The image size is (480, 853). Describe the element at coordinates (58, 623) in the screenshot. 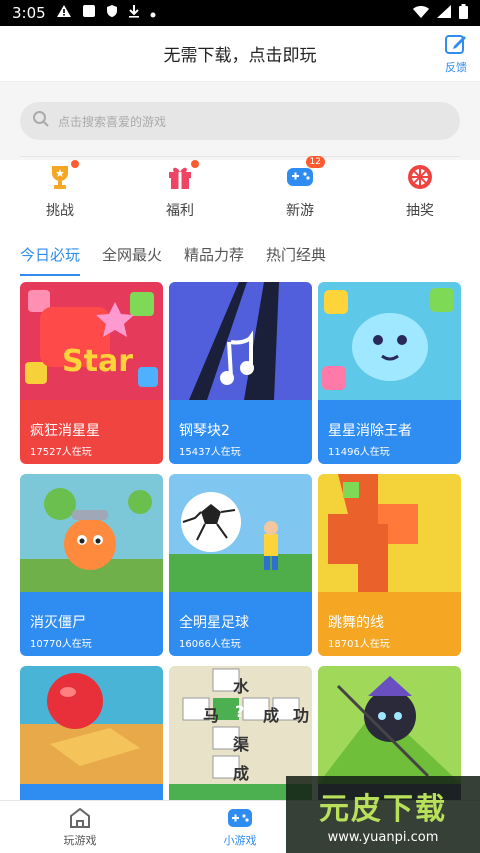

I see `game-name: 消灭僵尸` at that location.